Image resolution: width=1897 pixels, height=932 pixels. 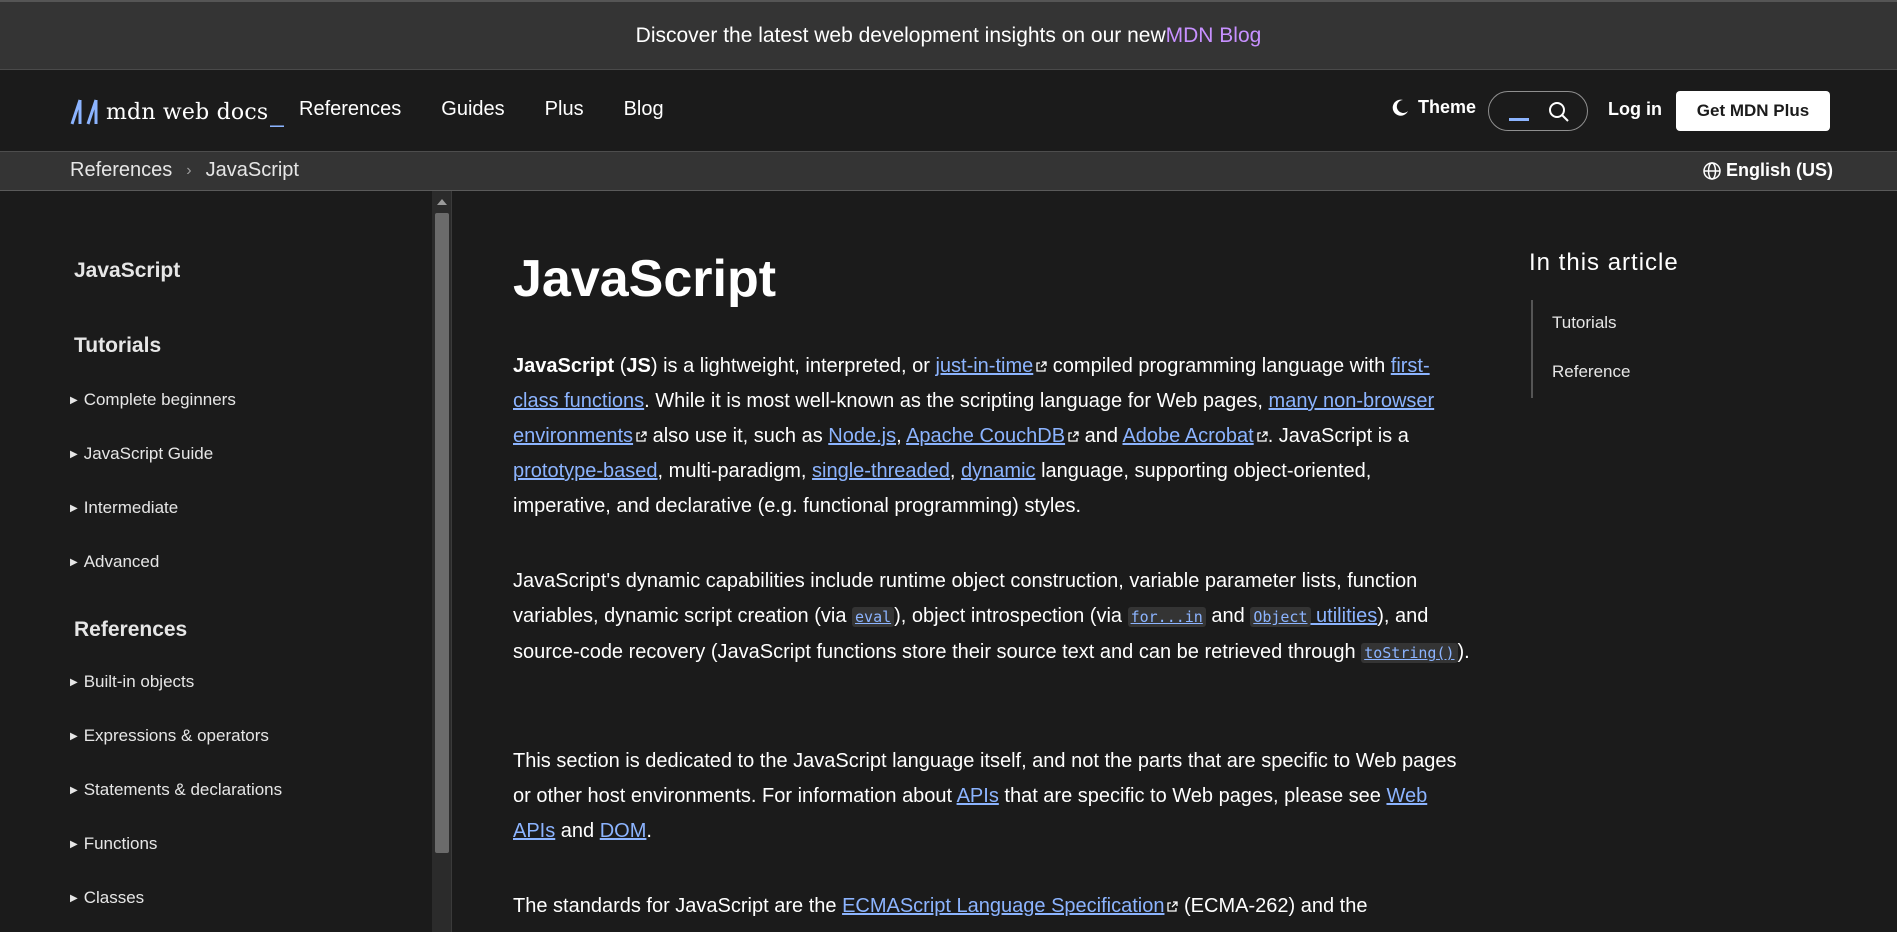 I want to click on main-nav: References Guides Plus Blog, so click(x=481, y=109).